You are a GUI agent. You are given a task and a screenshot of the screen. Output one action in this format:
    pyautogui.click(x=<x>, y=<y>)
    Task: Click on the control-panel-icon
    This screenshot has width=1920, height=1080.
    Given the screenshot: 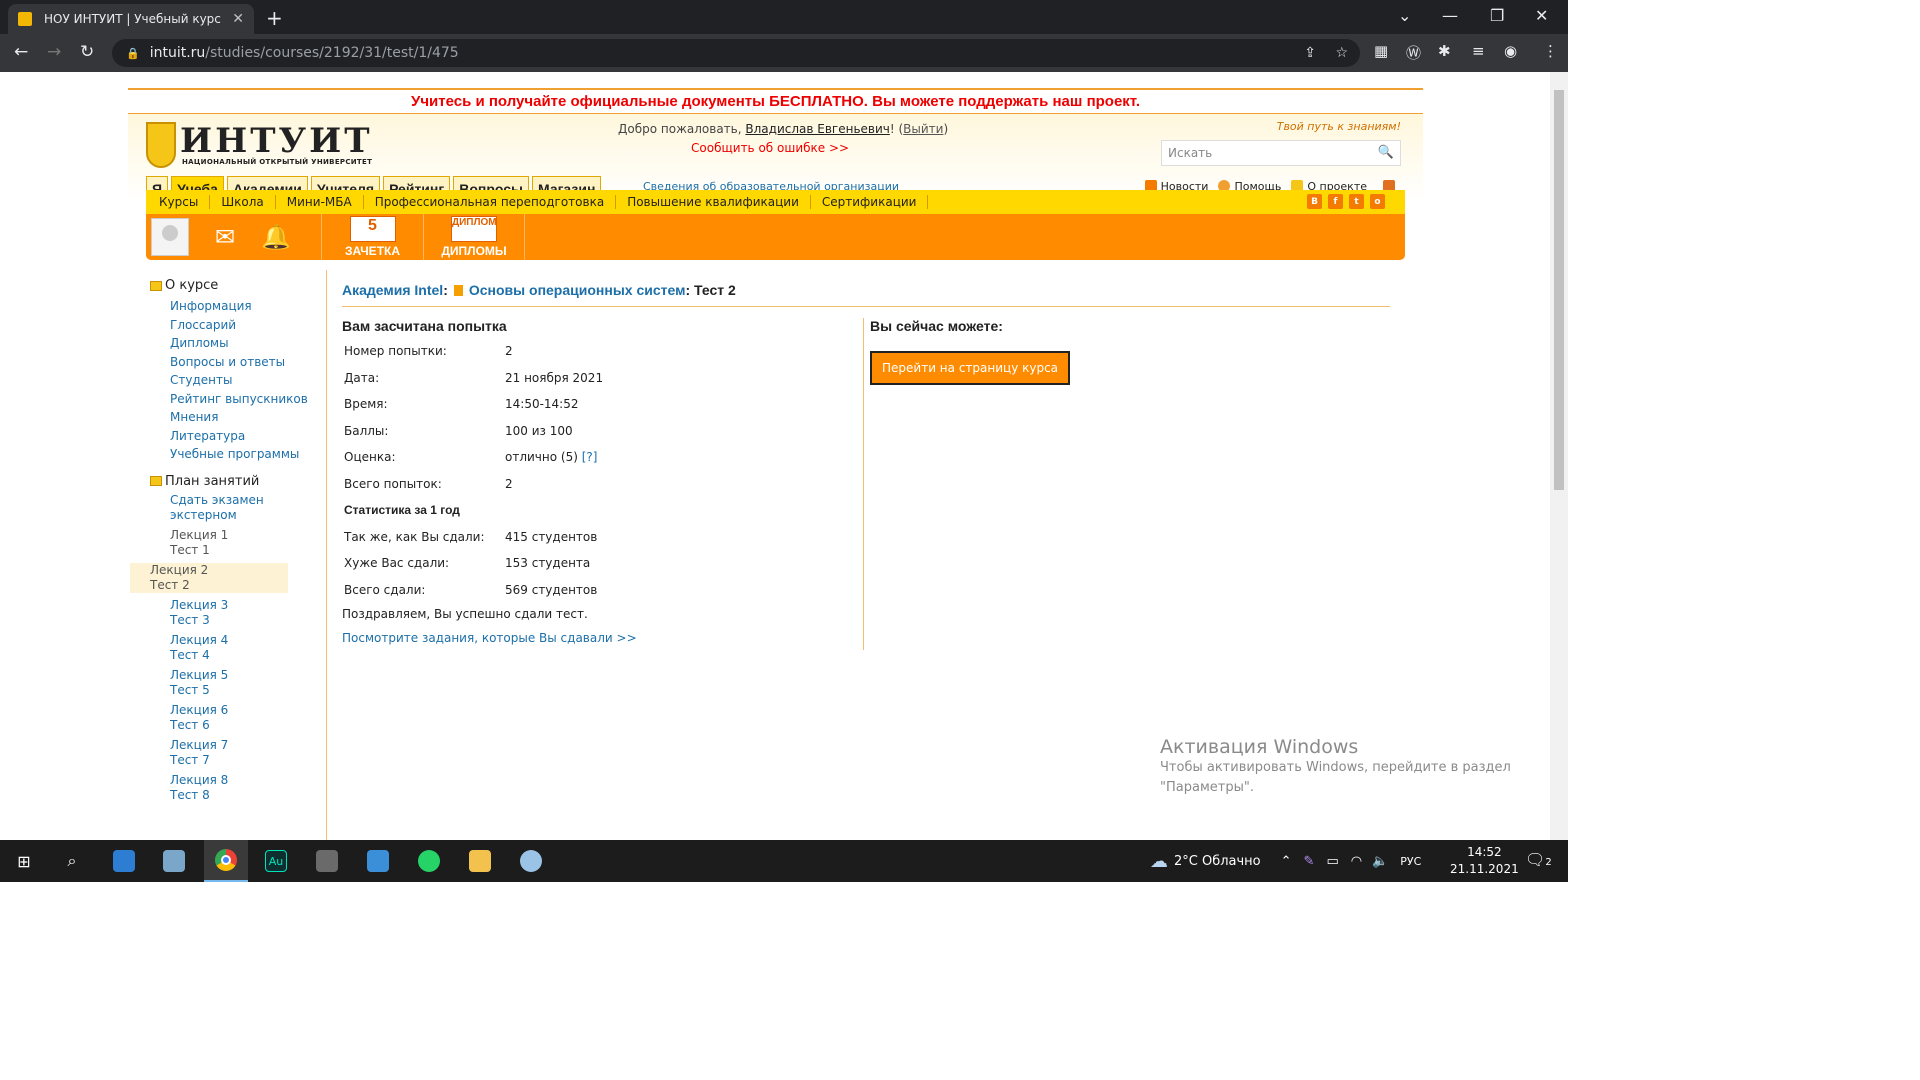 What is the action you would take?
    pyautogui.click(x=378, y=861)
    